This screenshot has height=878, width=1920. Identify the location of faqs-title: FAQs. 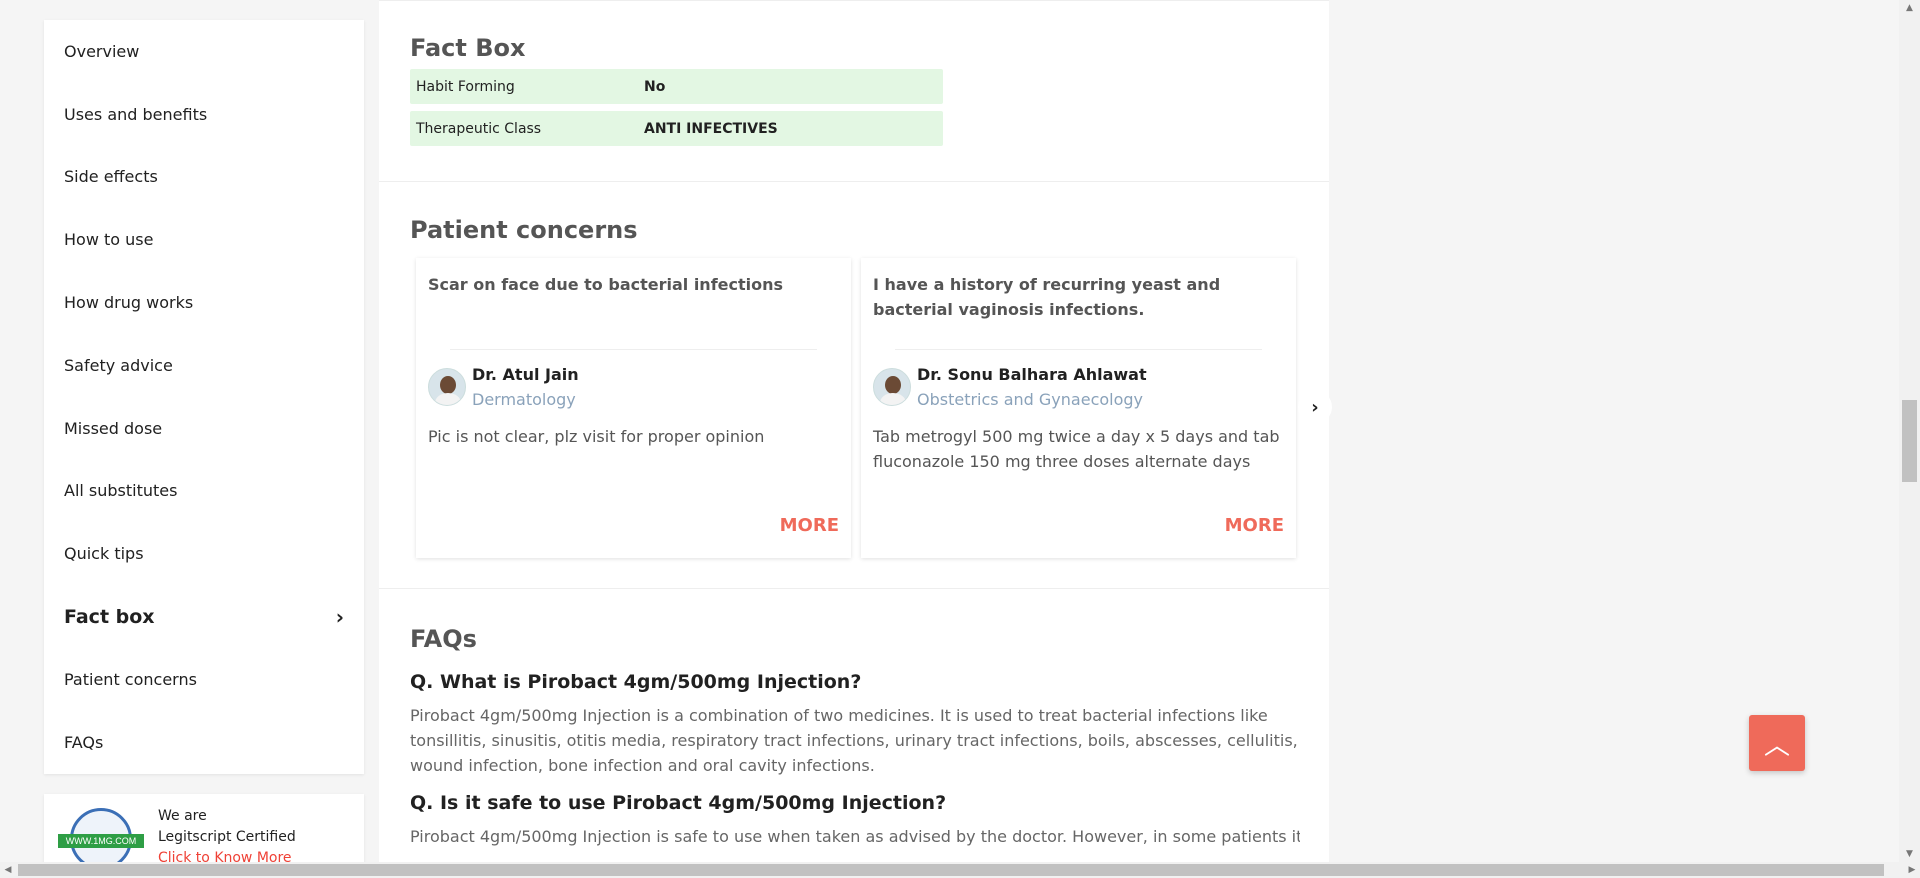
(443, 639).